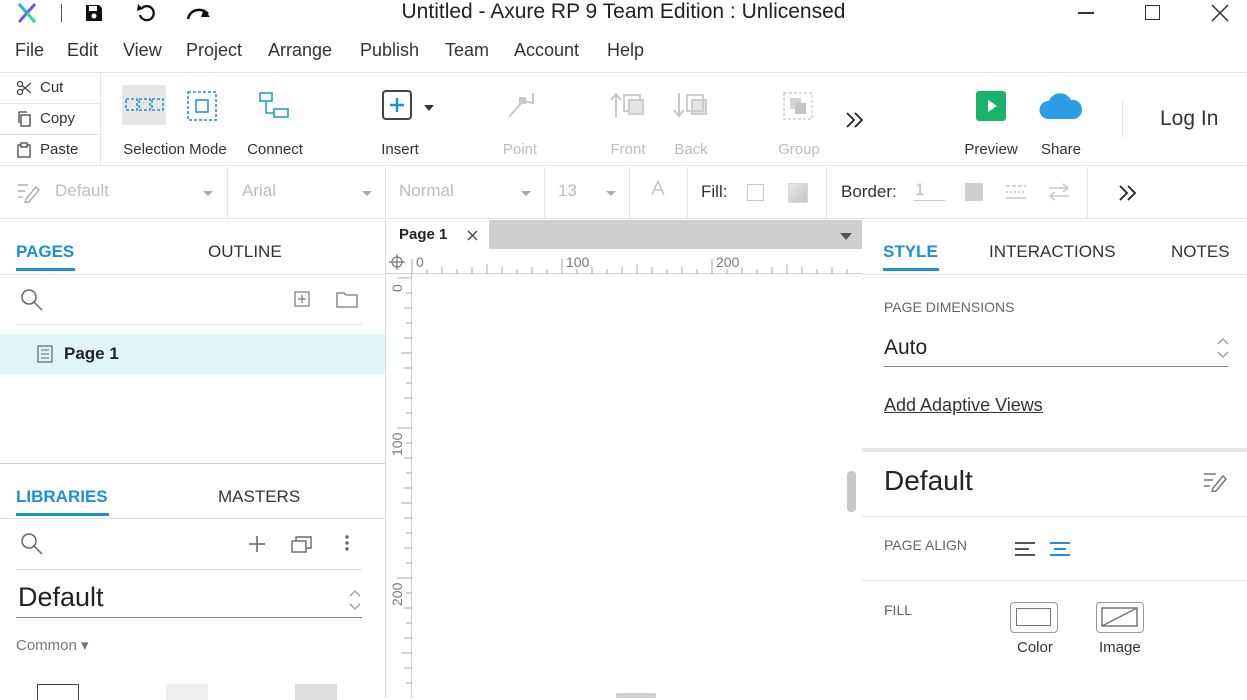 The height and width of the screenshot is (700, 1247). I want to click on page-align-label: PAGE ALIGN, so click(925, 545).